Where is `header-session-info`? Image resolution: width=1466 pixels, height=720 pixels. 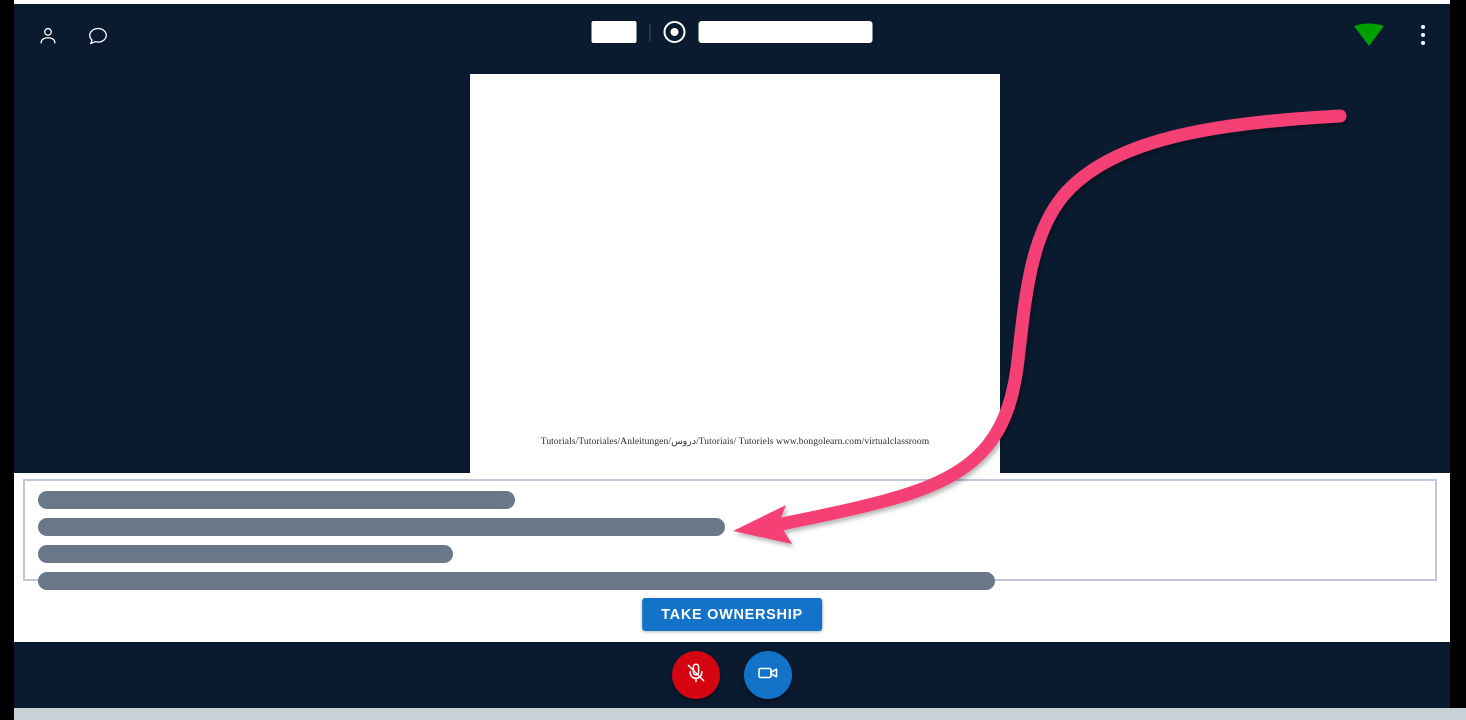
header-session-info is located at coordinates (732, 32).